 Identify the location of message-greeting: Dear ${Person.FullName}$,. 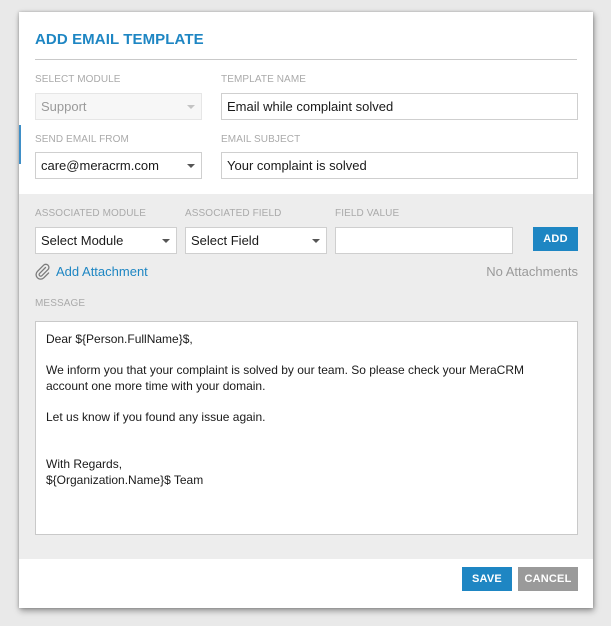
(119, 339).